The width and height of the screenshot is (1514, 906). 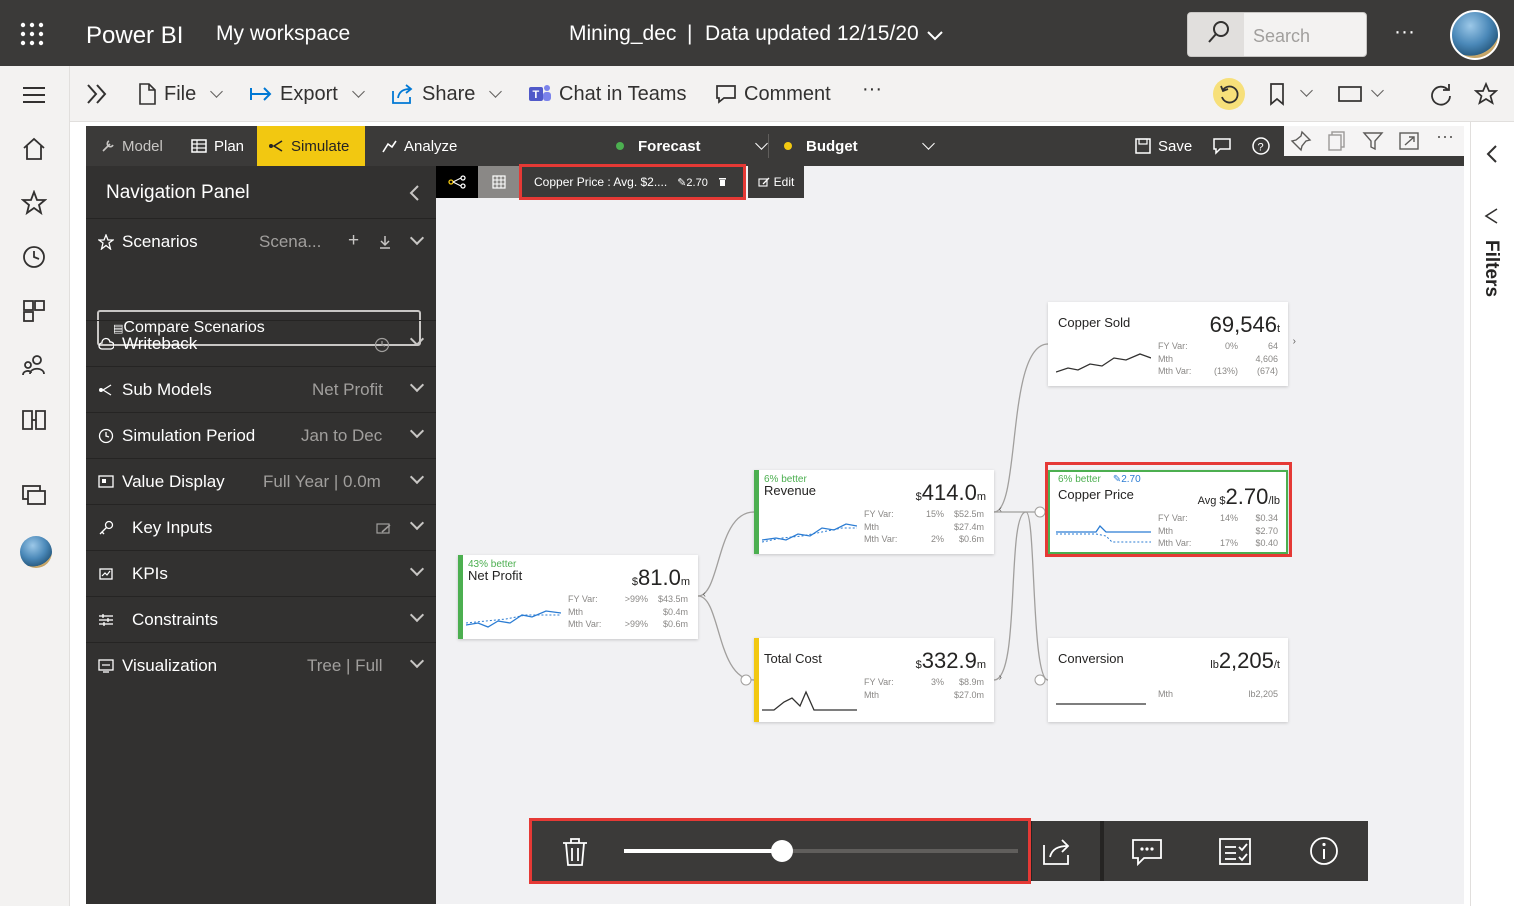 What do you see at coordinates (446, 94) in the screenshot?
I see `share-menu: Share` at bounding box center [446, 94].